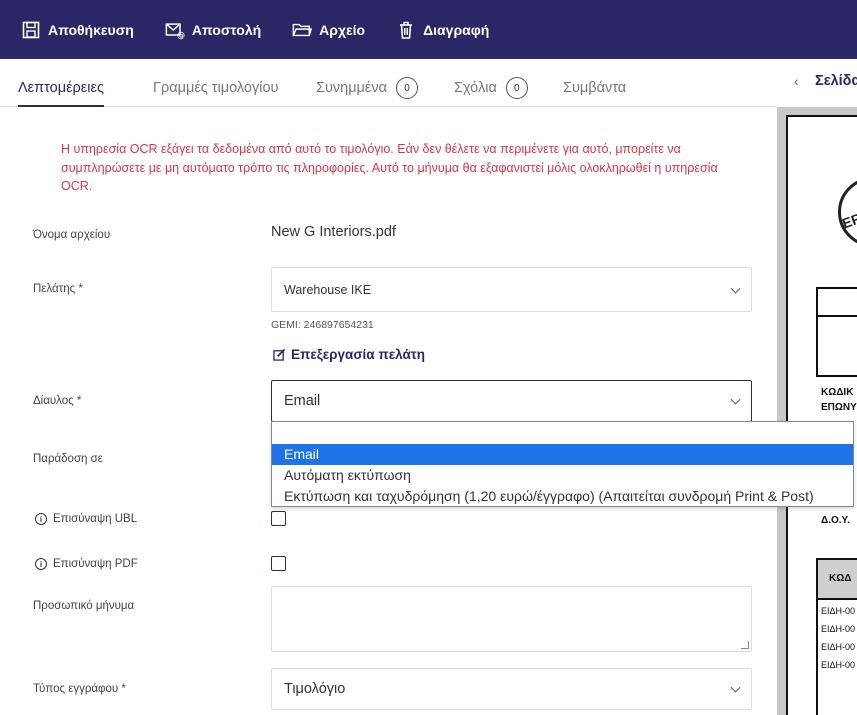 This screenshot has width=857, height=715. I want to click on tab-label: Λεπτομέρειες, so click(61, 88).